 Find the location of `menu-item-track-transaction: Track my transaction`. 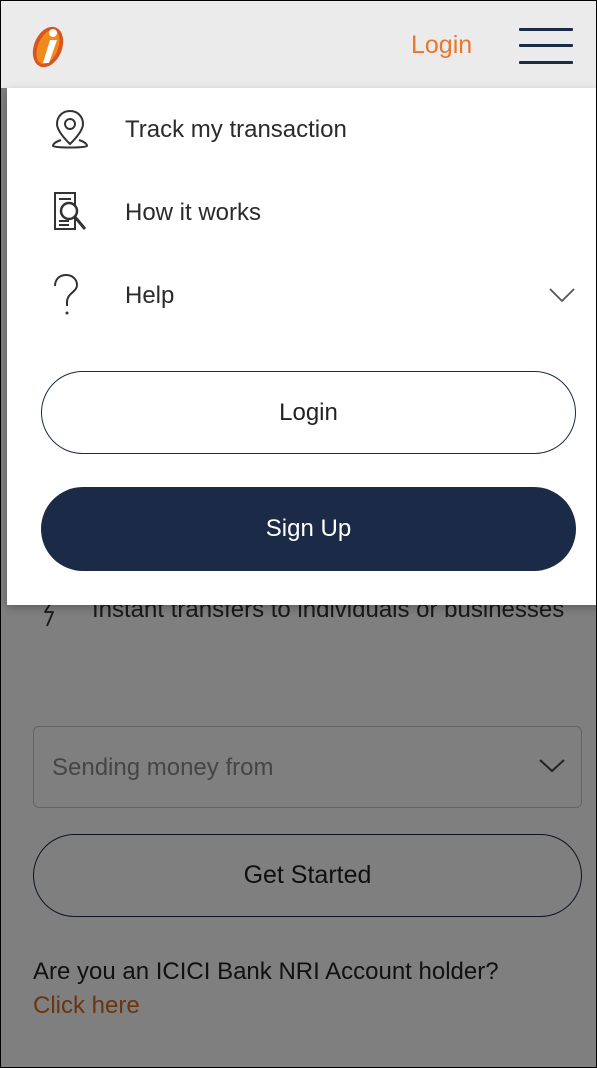

menu-item-track-transaction: Track my transaction is located at coordinates (301, 129).